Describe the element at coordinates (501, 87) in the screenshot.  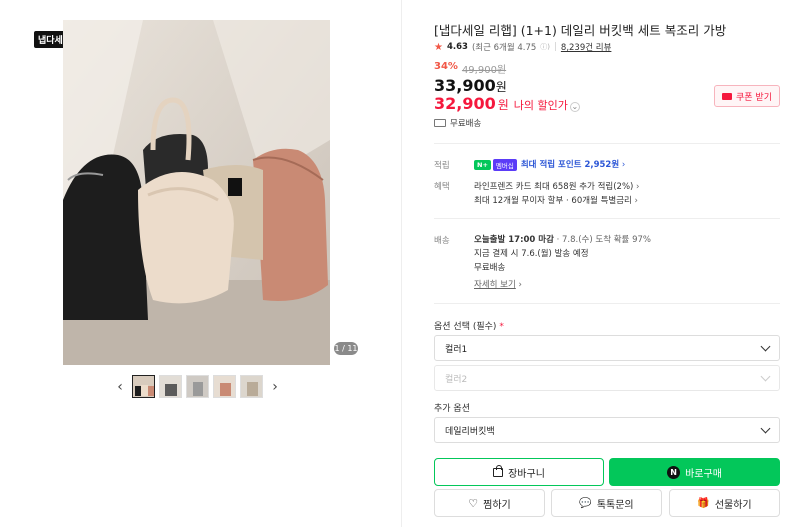
I see `sale-price-unit: 원` at that location.